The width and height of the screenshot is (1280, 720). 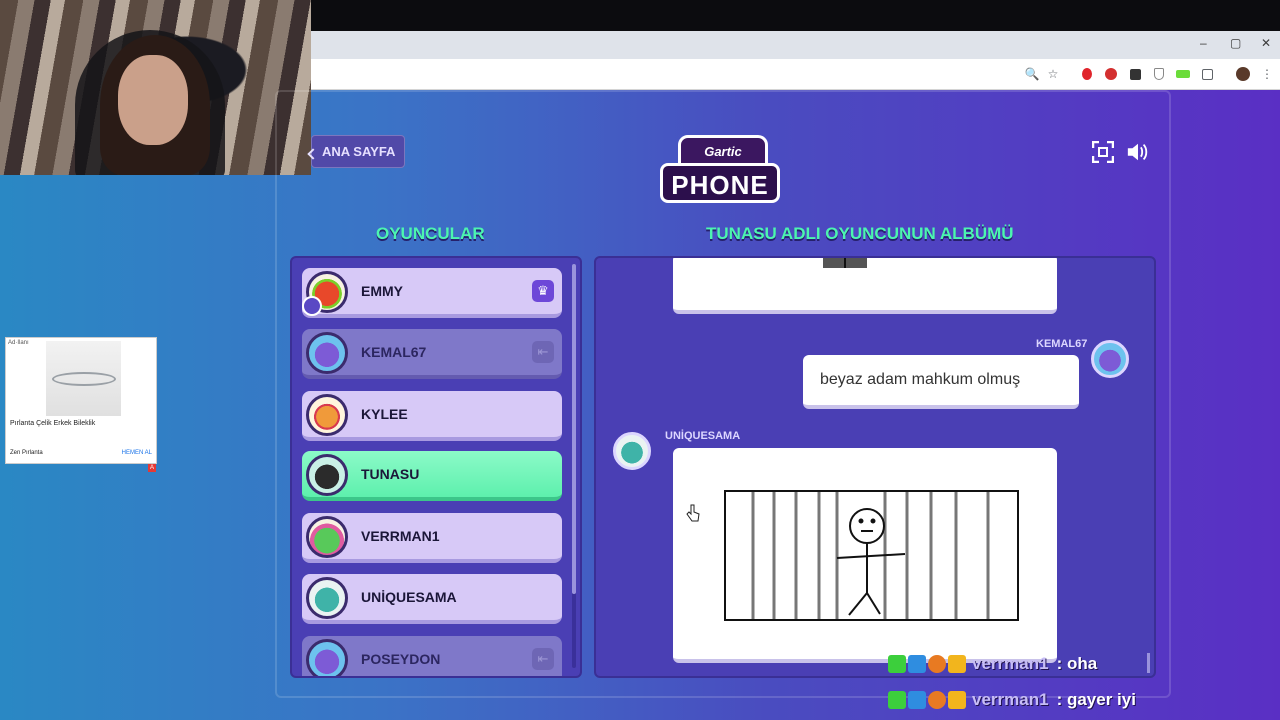 What do you see at coordinates (1267, 74) in the screenshot?
I see `menu-icon: ⋮` at bounding box center [1267, 74].